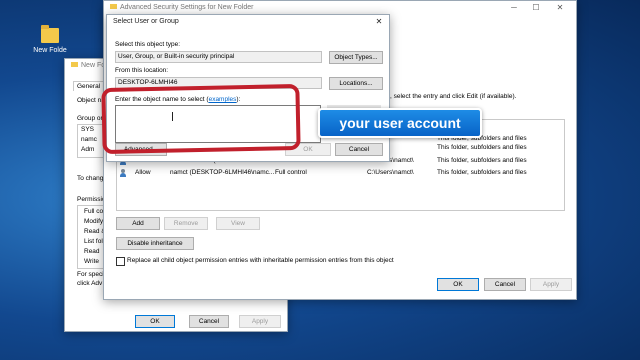 Image resolution: width=640 pixels, height=360 pixels. What do you see at coordinates (155, 243) in the screenshot?
I see `disable-inheritance-button: Disable inheritance` at bounding box center [155, 243].